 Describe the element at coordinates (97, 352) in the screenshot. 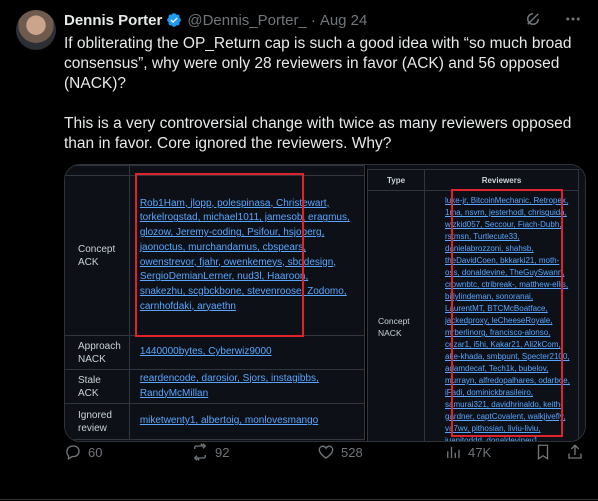

I see `row-label-approach-nack: Approach NACK` at that location.